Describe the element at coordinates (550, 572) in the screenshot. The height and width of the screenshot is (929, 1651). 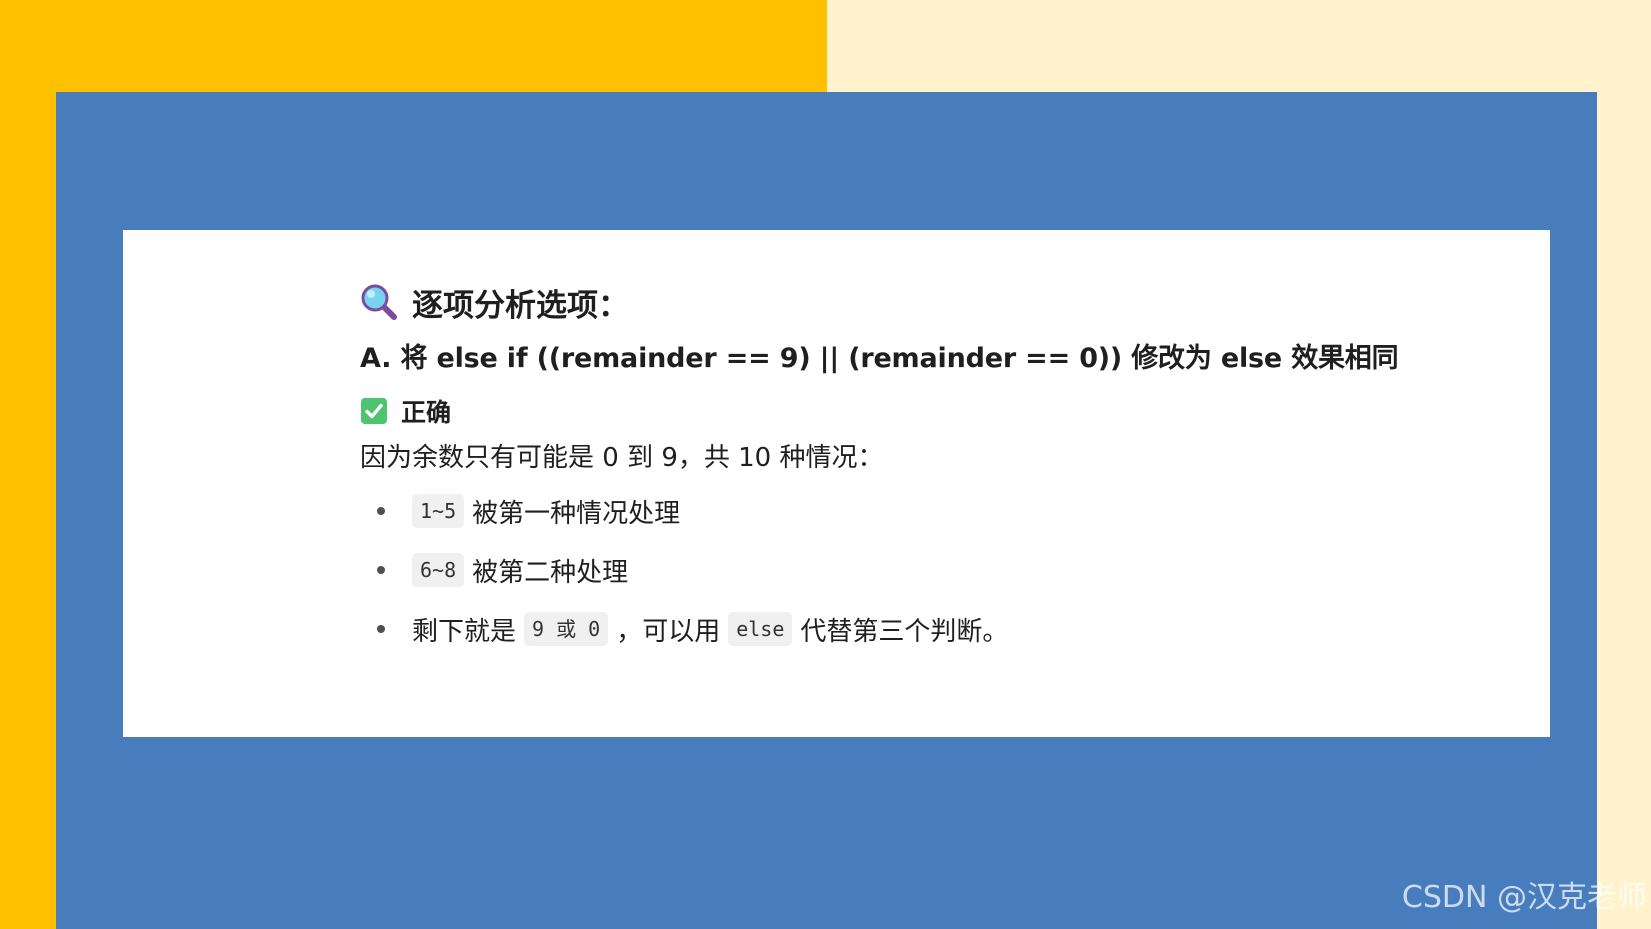
I see `second-case-text: 被第二种处理` at that location.